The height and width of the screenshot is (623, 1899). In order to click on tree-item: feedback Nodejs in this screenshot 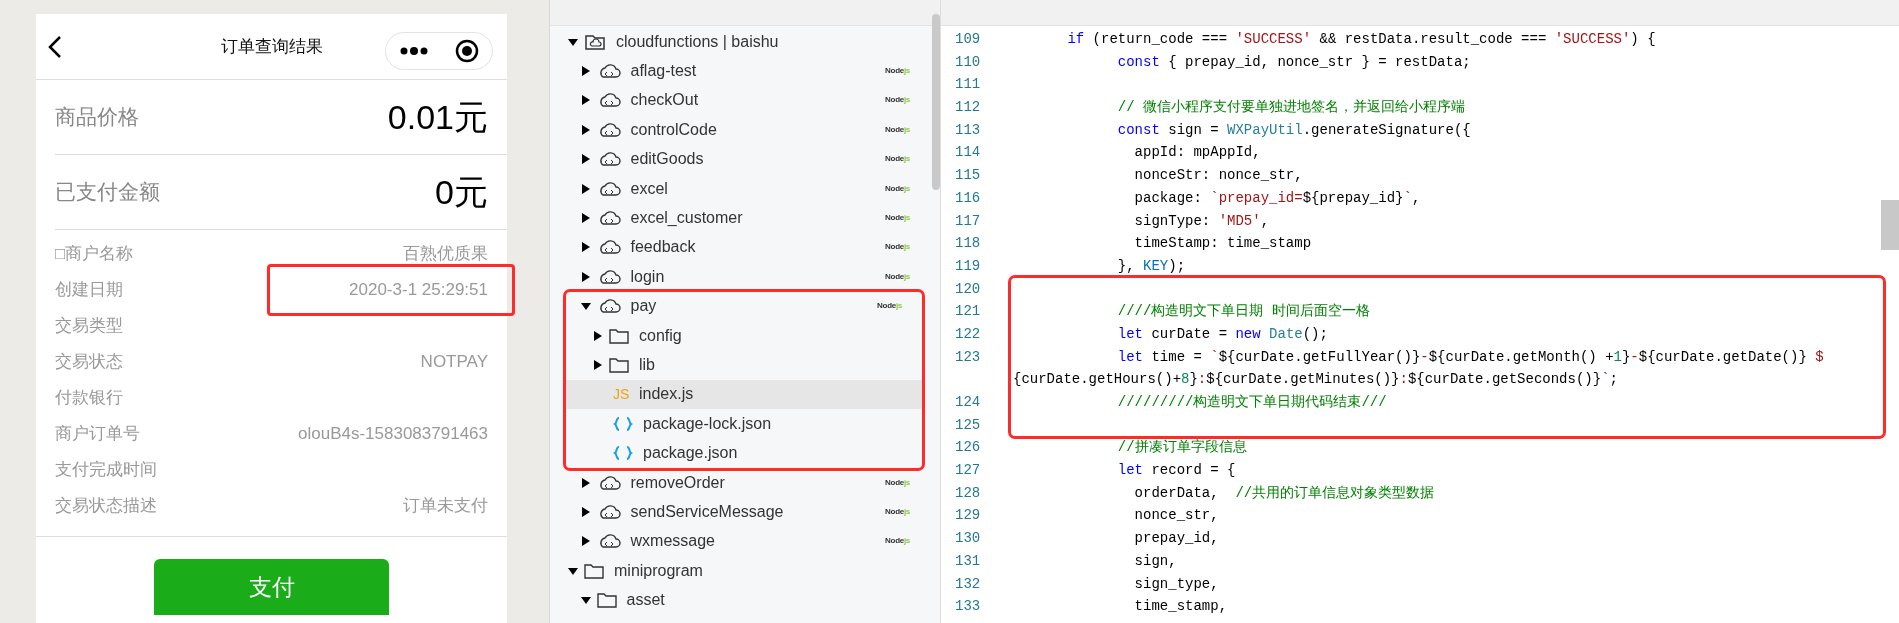, I will do `click(740, 247)`.